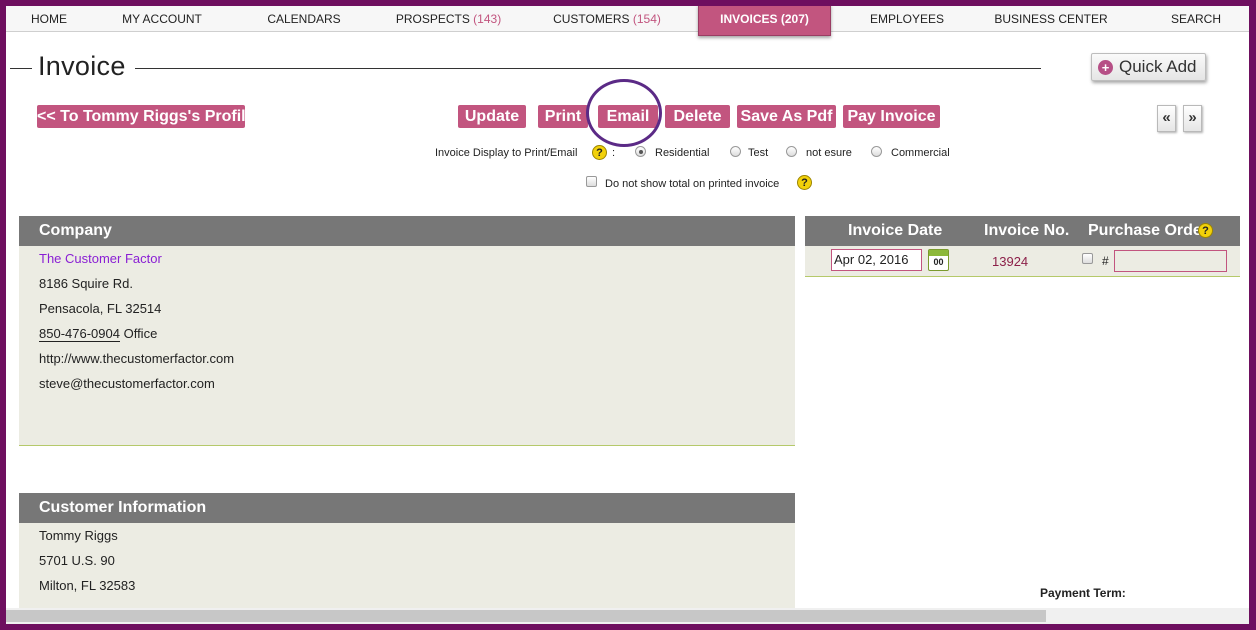 Image resolution: width=1256 pixels, height=630 pixels. What do you see at coordinates (891, 116) in the screenshot?
I see `pay-invoice-button: Pay Invoice` at bounding box center [891, 116].